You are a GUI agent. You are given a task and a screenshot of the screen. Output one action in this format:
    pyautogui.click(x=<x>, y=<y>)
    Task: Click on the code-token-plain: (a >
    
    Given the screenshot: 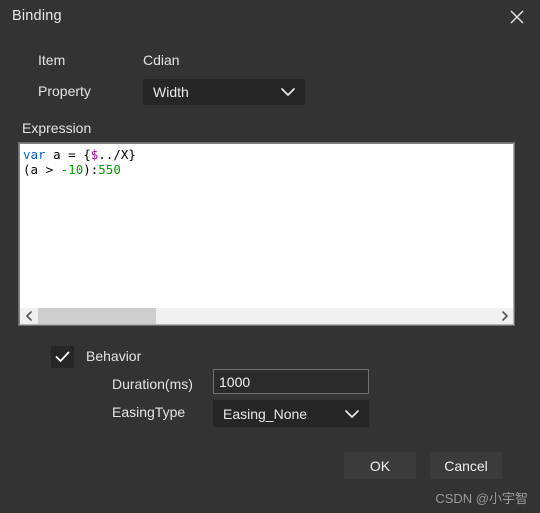 What is the action you would take?
    pyautogui.click(x=42, y=169)
    